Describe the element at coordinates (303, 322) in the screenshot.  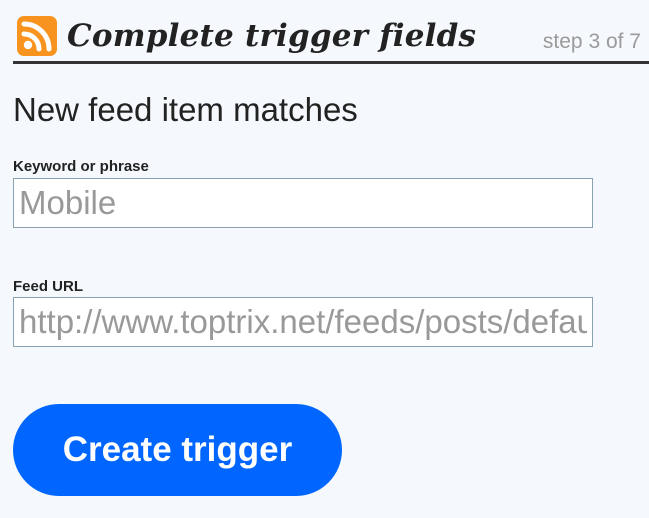
I see `feed-url-field` at that location.